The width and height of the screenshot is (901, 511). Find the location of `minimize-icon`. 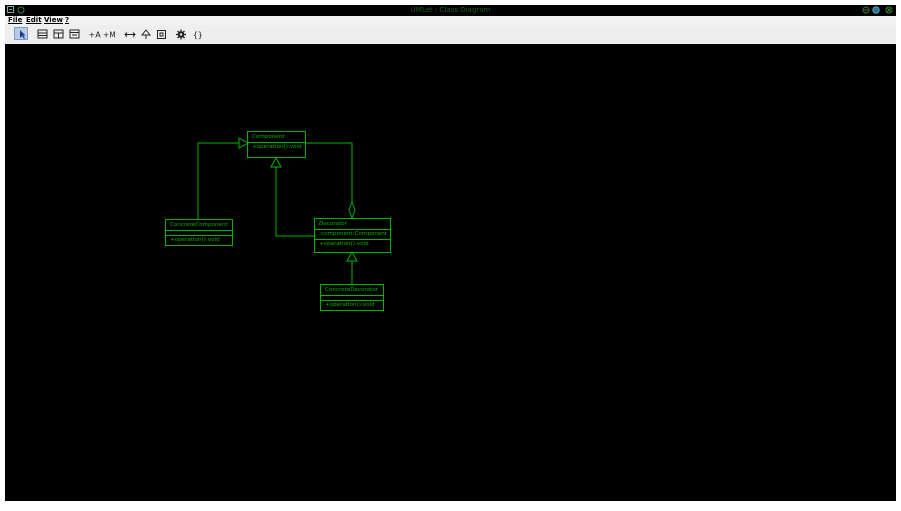

minimize-icon is located at coordinates (866, 10).